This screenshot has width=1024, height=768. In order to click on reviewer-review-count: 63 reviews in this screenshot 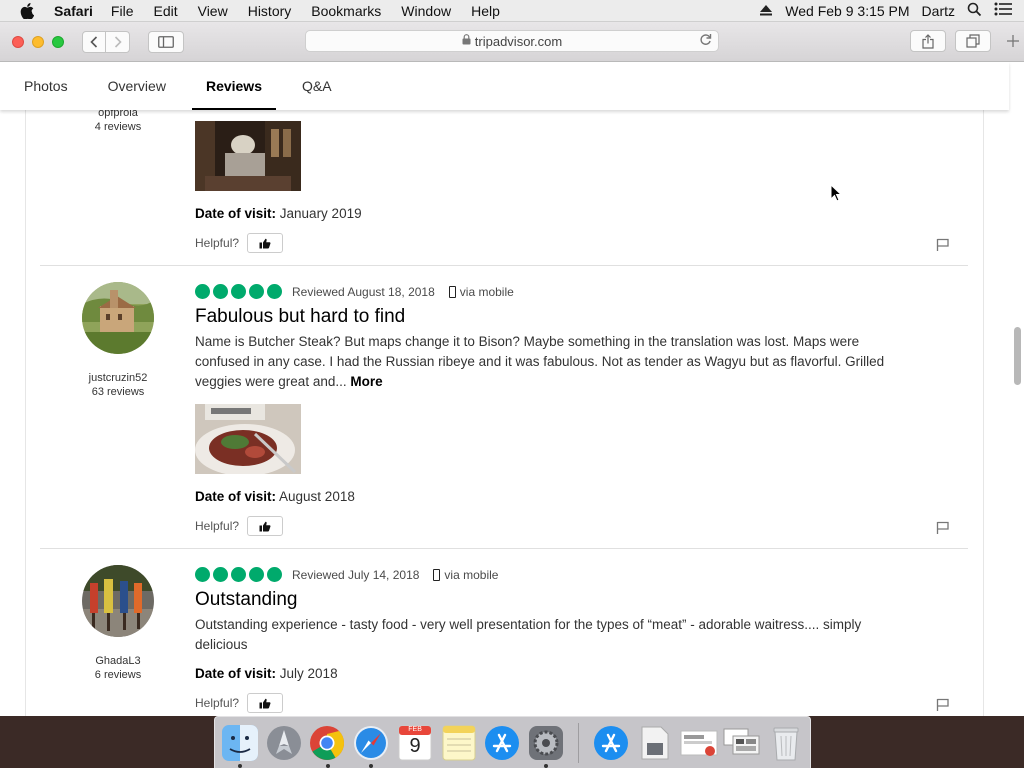, I will do `click(118, 392)`.